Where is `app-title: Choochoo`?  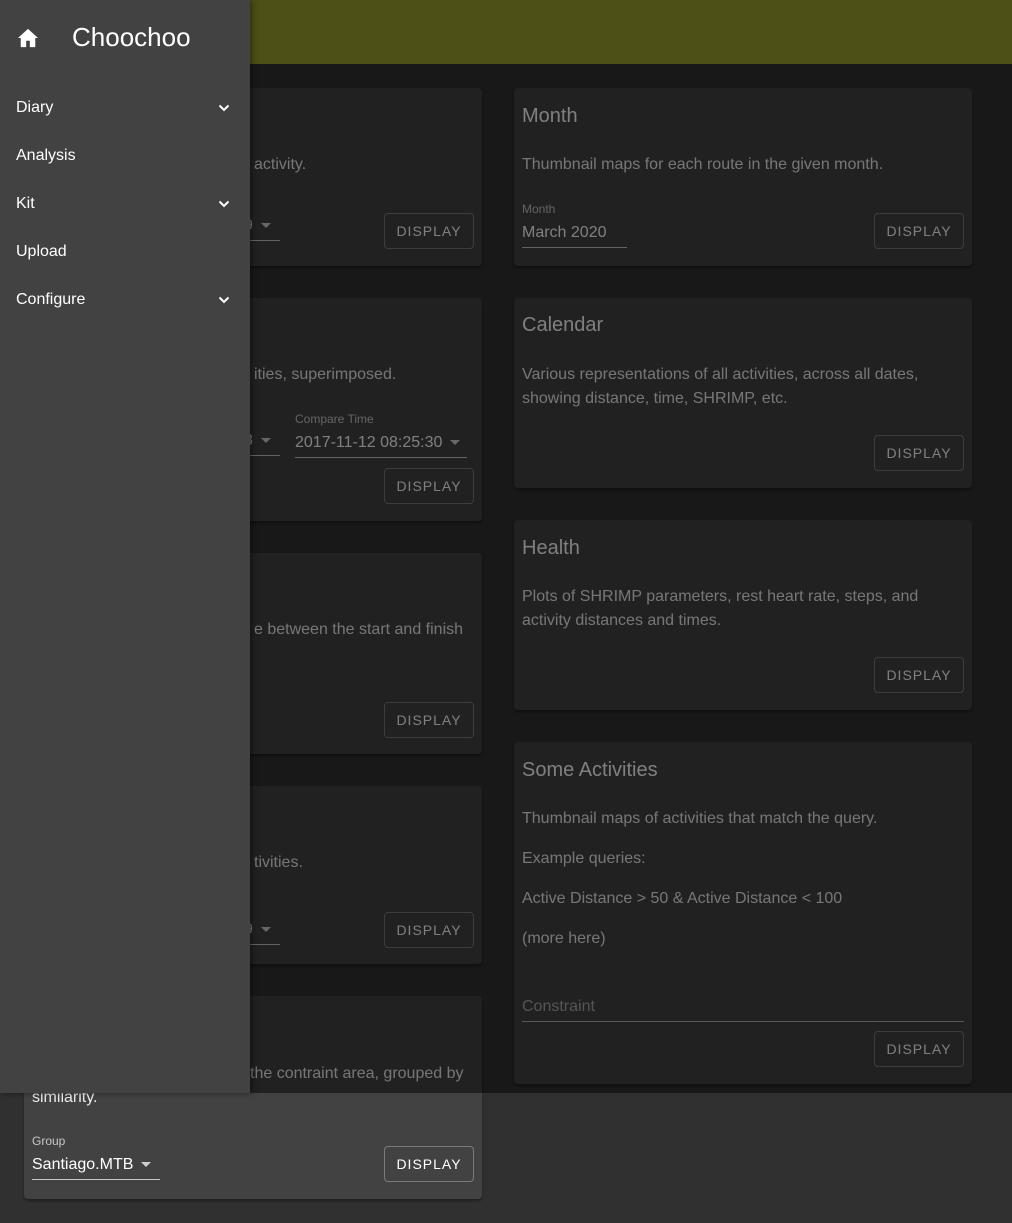 app-title: Choochoo is located at coordinates (131, 37).